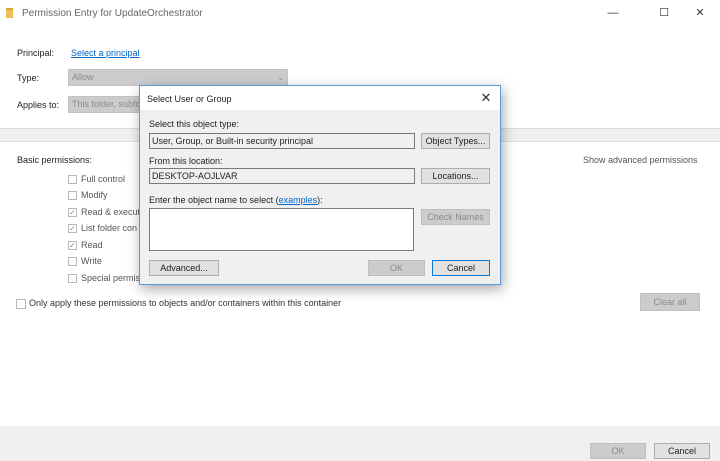 The height and width of the screenshot is (461, 720). Describe the element at coordinates (112, 13) in the screenshot. I see `window-title: Permission Entry for UpdateOrchestrator` at that location.